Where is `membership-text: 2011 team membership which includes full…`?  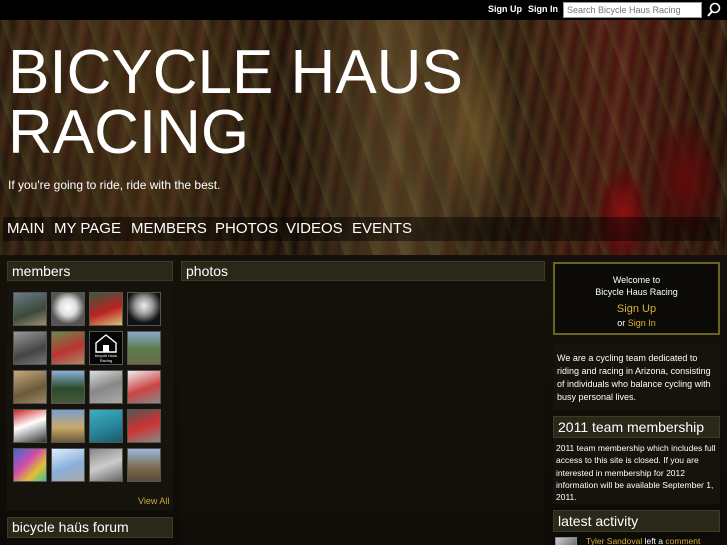 membership-text: 2011 team membership which includes full… is located at coordinates (636, 471).